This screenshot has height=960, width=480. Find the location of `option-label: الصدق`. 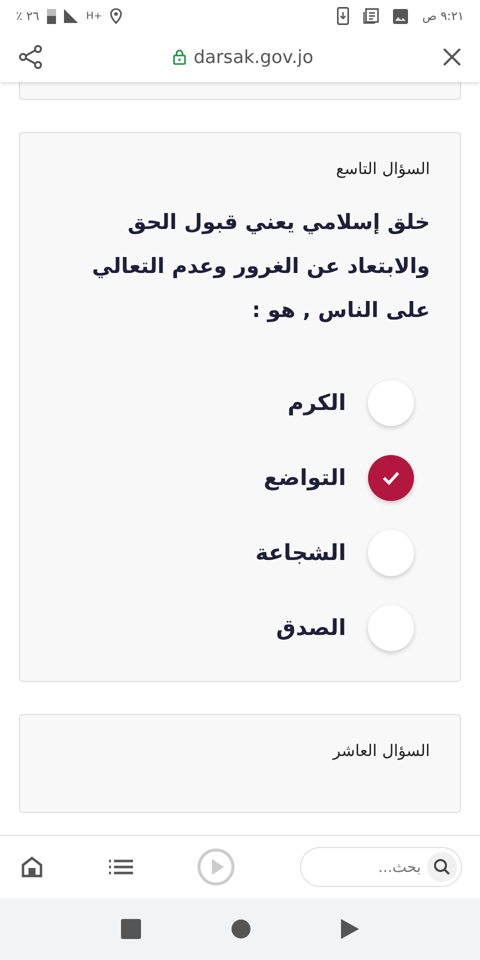

option-label: الصدق is located at coordinates (311, 628).